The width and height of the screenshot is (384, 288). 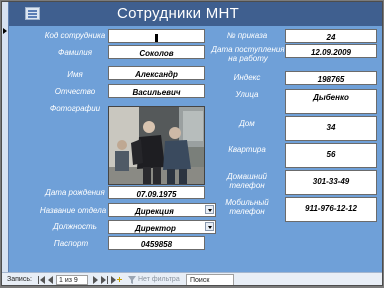 What do you see at coordinates (247, 123) in the screenshot?
I see `label-house: Дом` at bounding box center [247, 123].